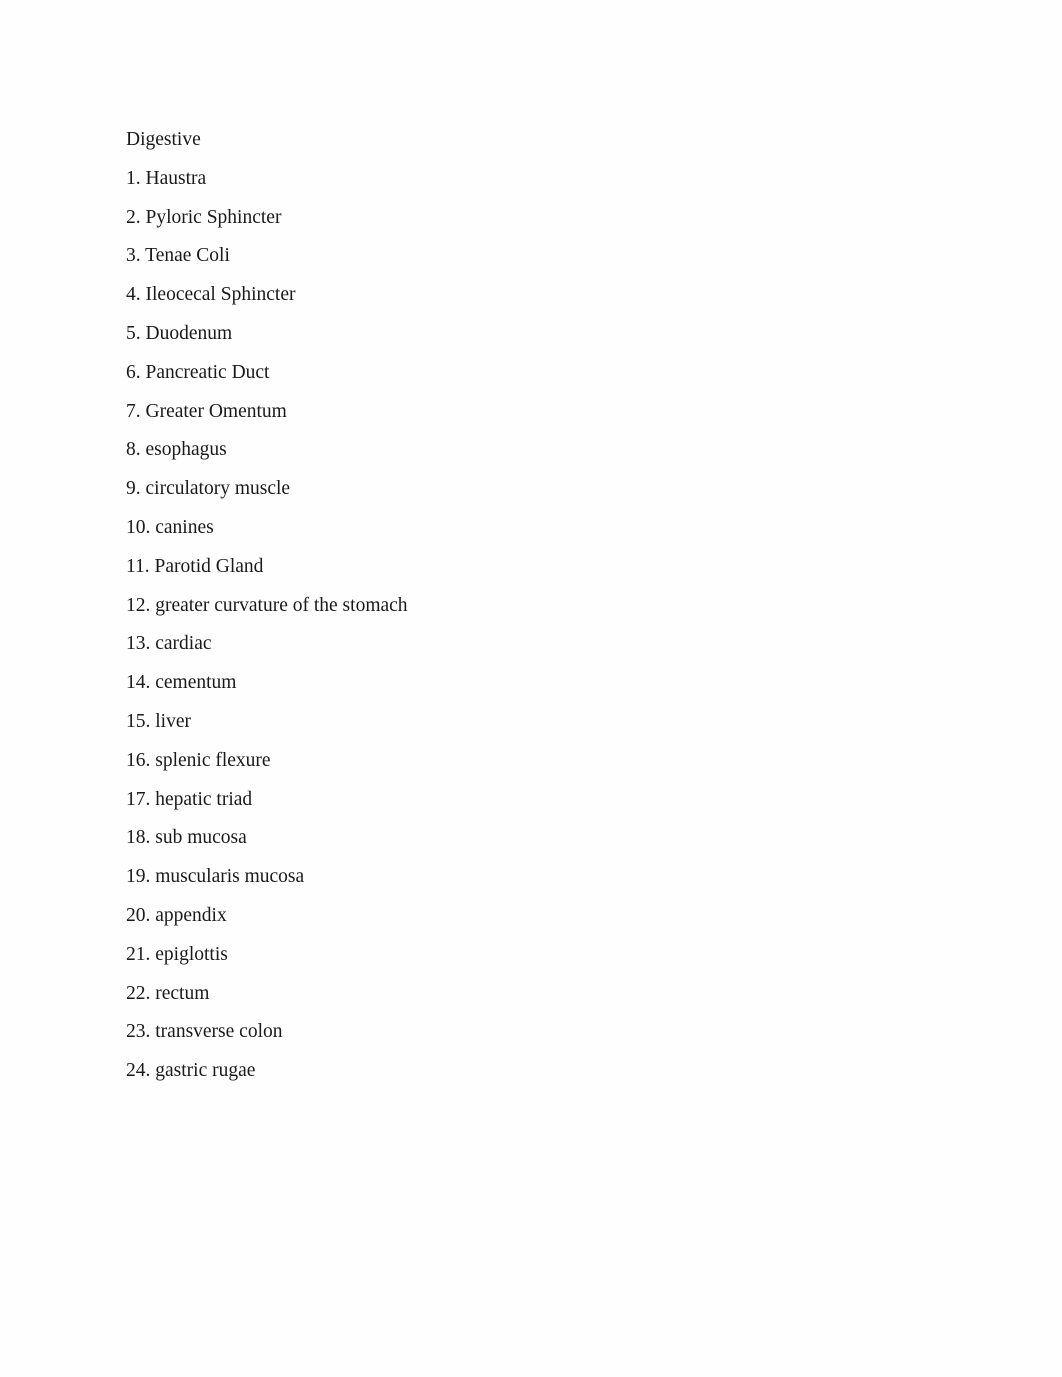 Image resolution: width=1062 pixels, height=1377 pixels. What do you see at coordinates (186, 838) in the screenshot?
I see `list-item: 18. sub mucosa` at bounding box center [186, 838].